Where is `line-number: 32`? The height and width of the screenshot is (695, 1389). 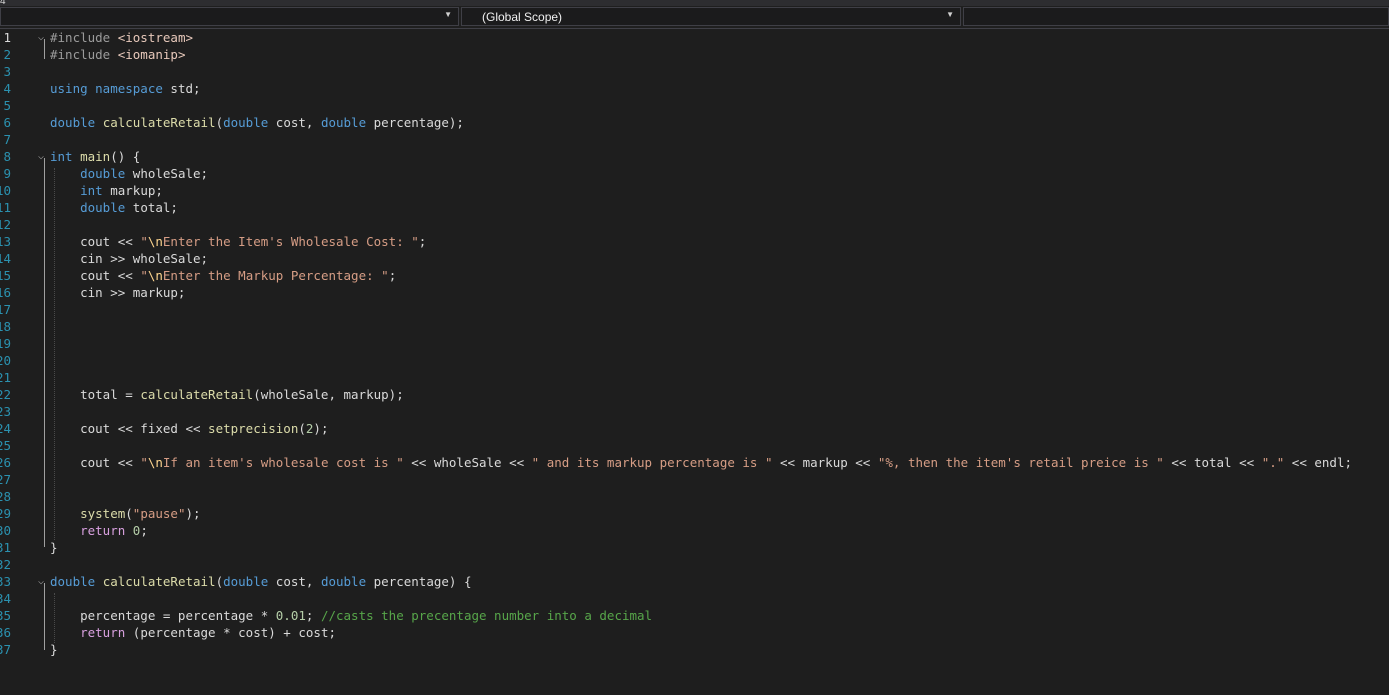 line-number: 32 is located at coordinates (5, 564).